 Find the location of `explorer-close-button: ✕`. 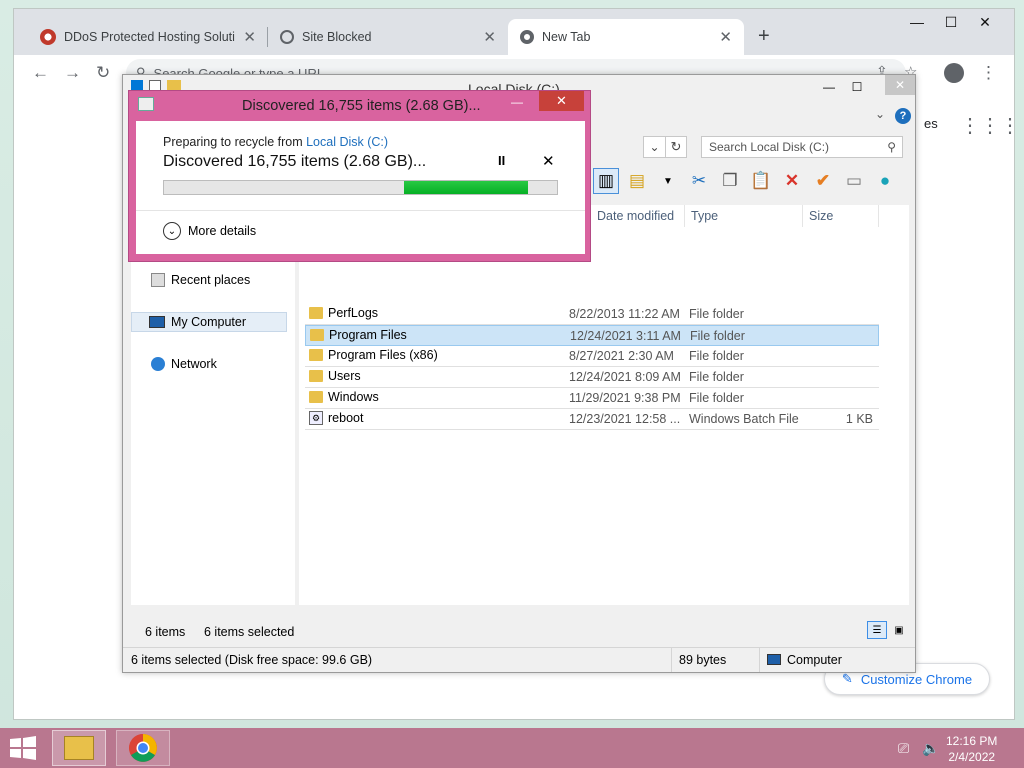

explorer-close-button: ✕ is located at coordinates (900, 85).